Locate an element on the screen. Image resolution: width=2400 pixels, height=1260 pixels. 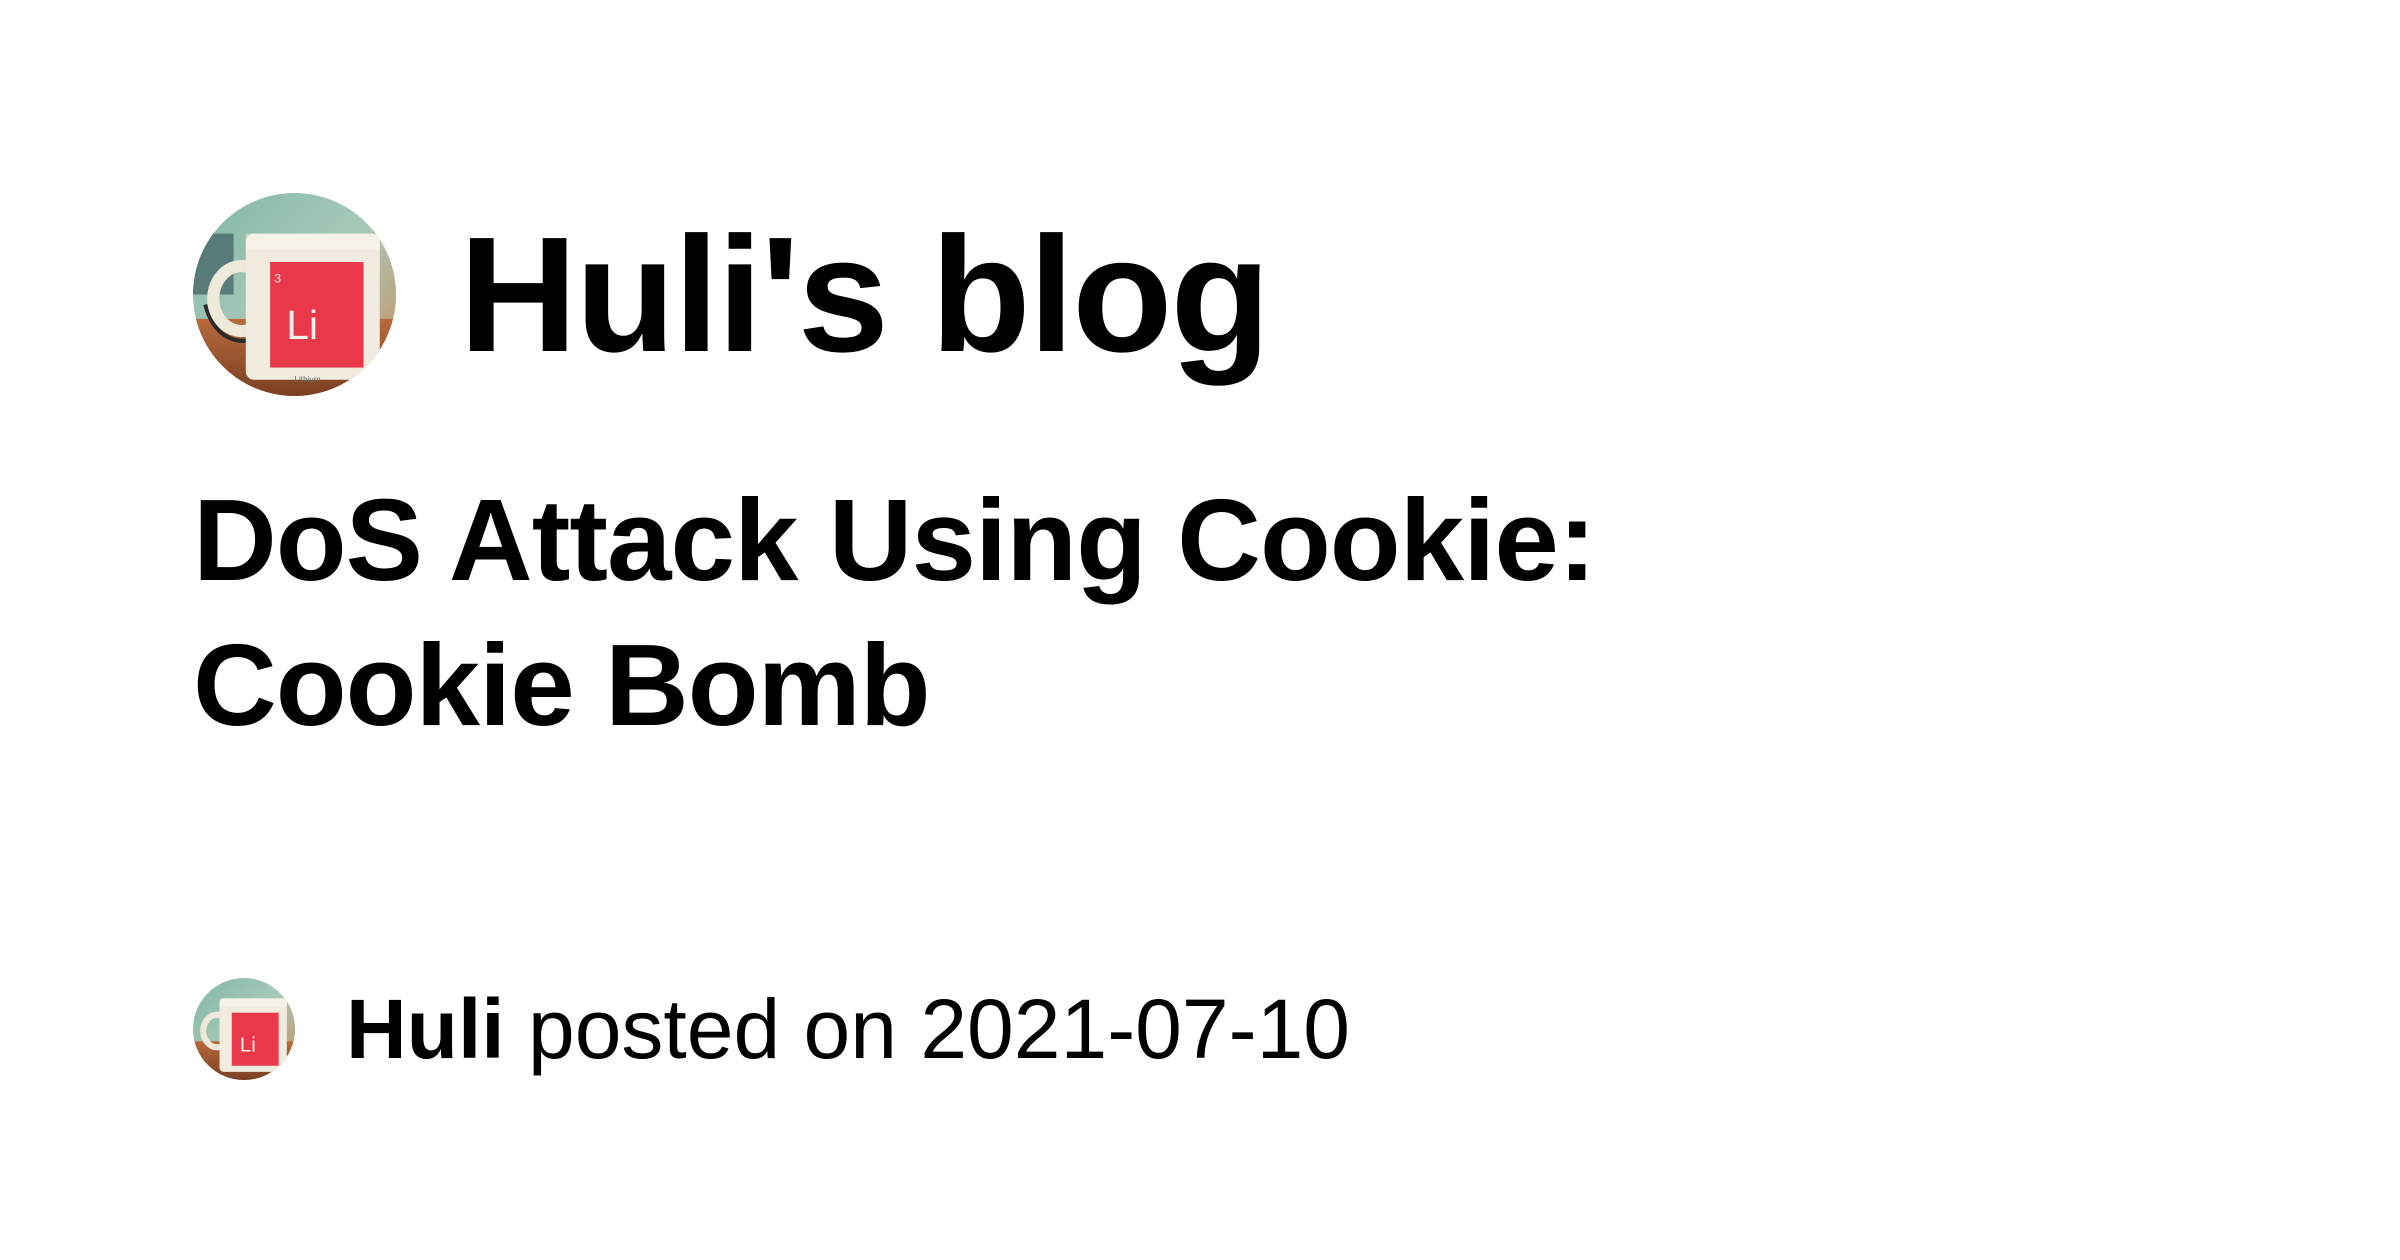
post-title-line-2: Cookie Bomb is located at coordinates (562, 685).